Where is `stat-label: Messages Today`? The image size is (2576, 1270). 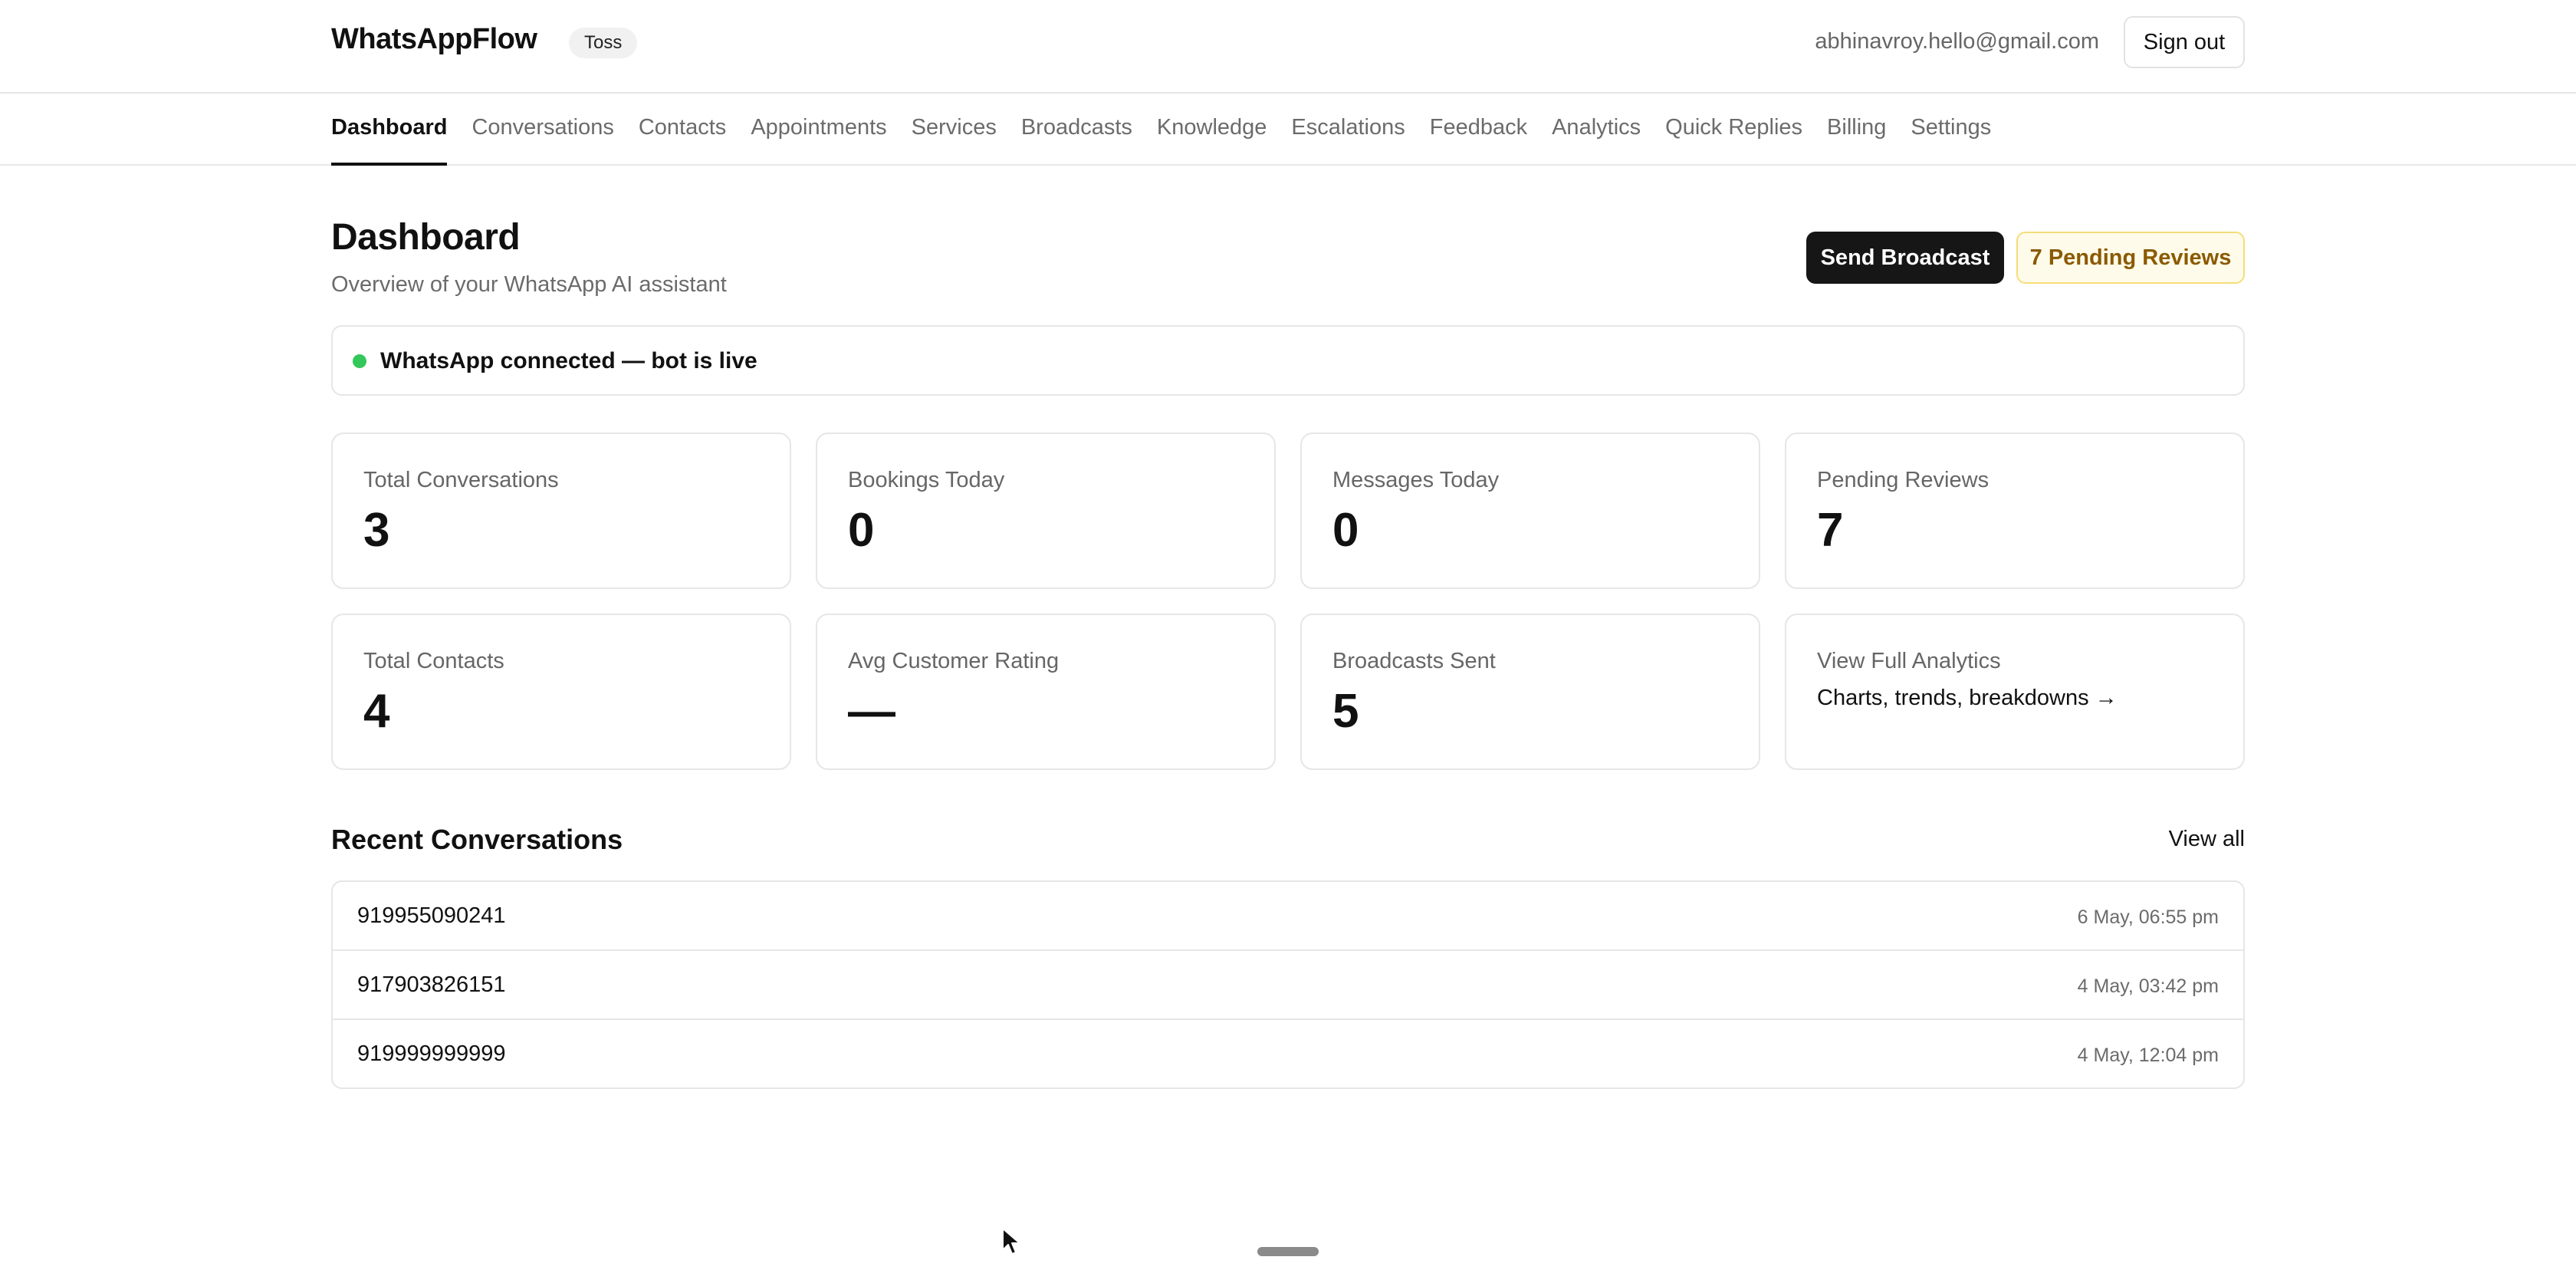 stat-label: Messages Today is located at coordinates (1416, 480).